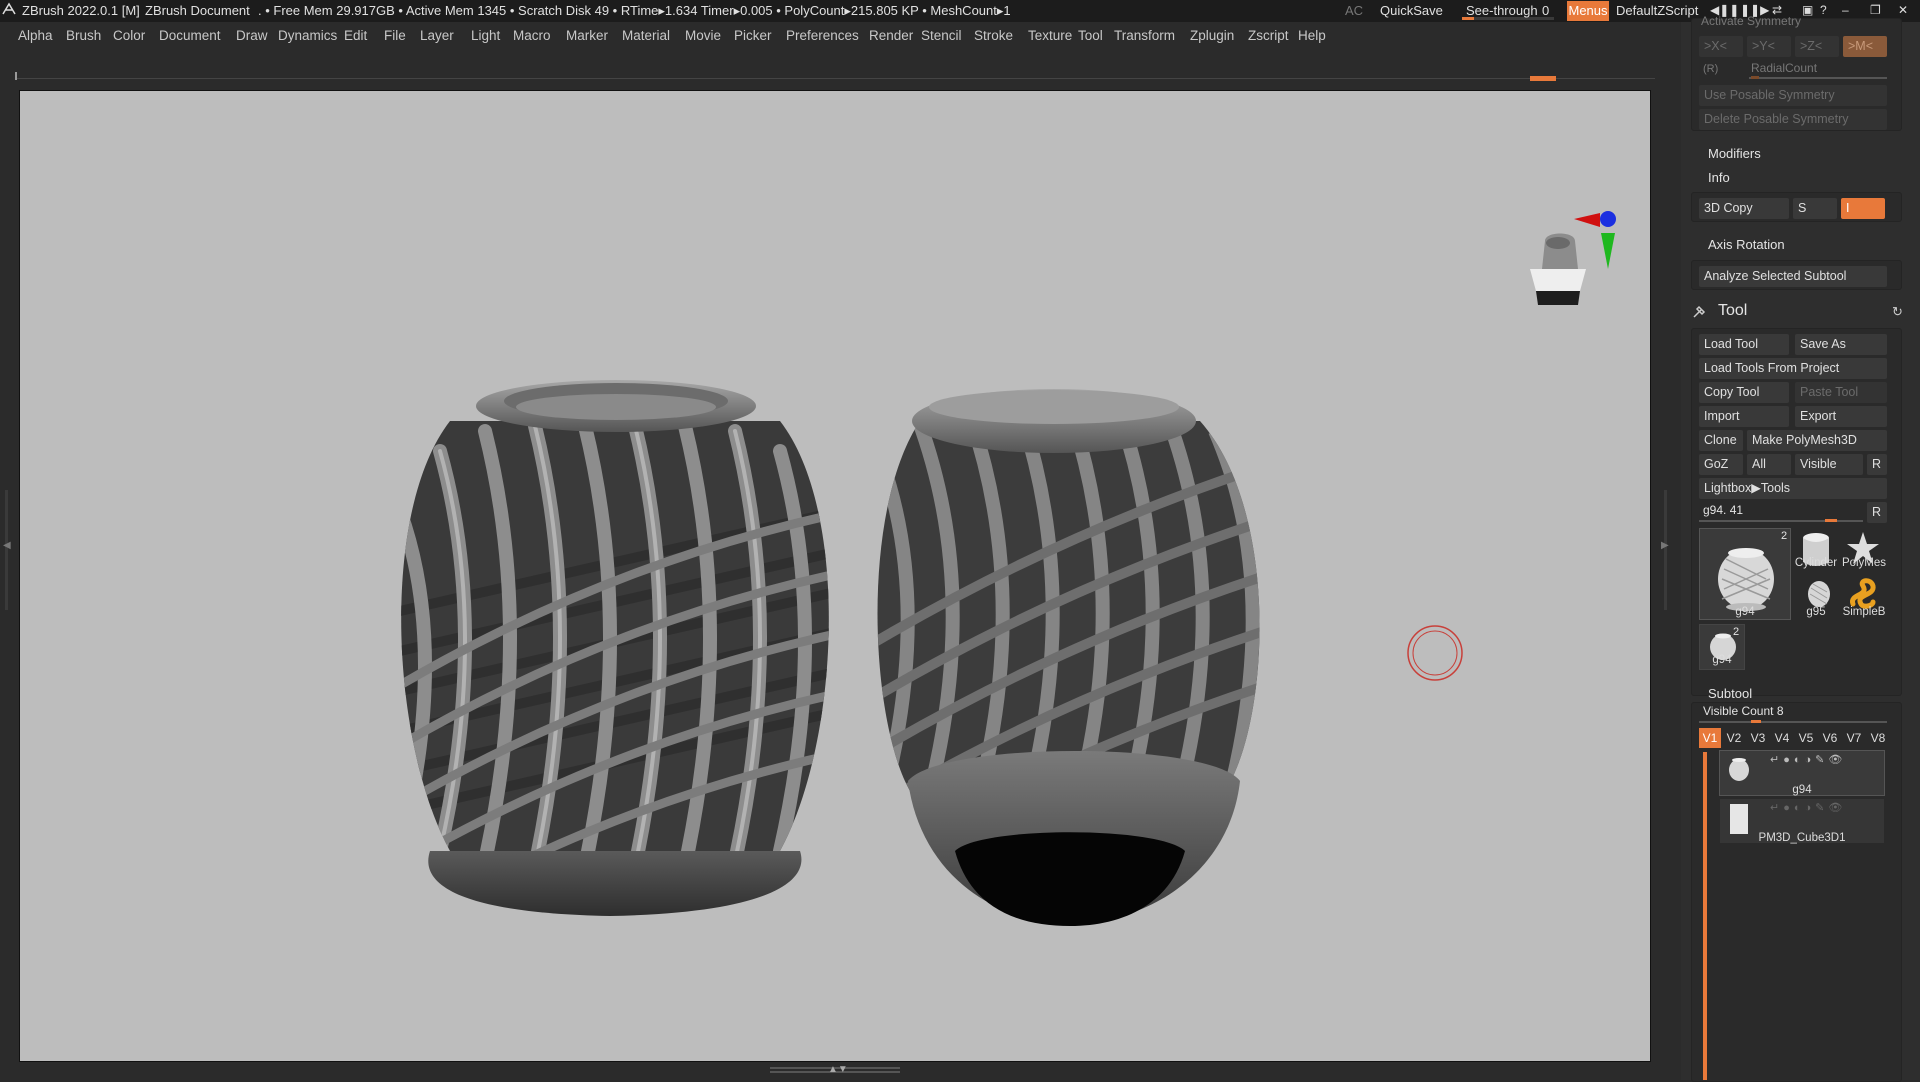 This screenshot has width=1920, height=1082. Describe the element at coordinates (532, 35) in the screenshot. I see `menu-item-macro: Macro` at that location.